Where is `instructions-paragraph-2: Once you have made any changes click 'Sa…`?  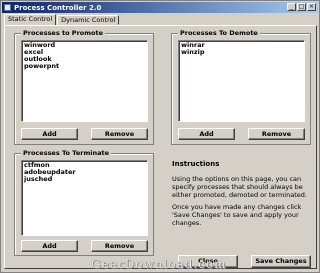
instructions-paragraph-2: Once you have made any changes click 'Sa… is located at coordinates (237, 215).